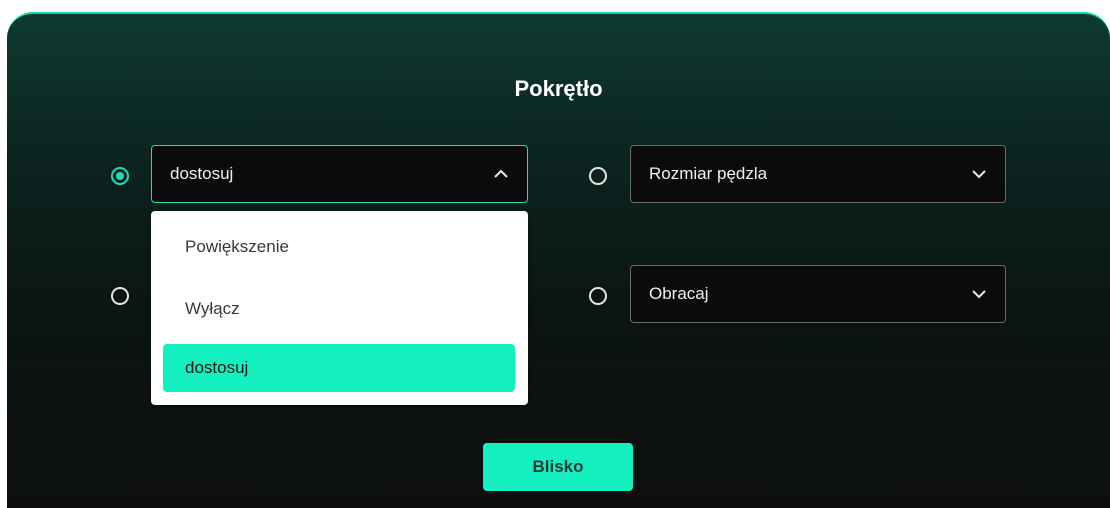 The height and width of the screenshot is (508, 1110). What do you see at coordinates (120, 176) in the screenshot?
I see `option-1-radio` at bounding box center [120, 176].